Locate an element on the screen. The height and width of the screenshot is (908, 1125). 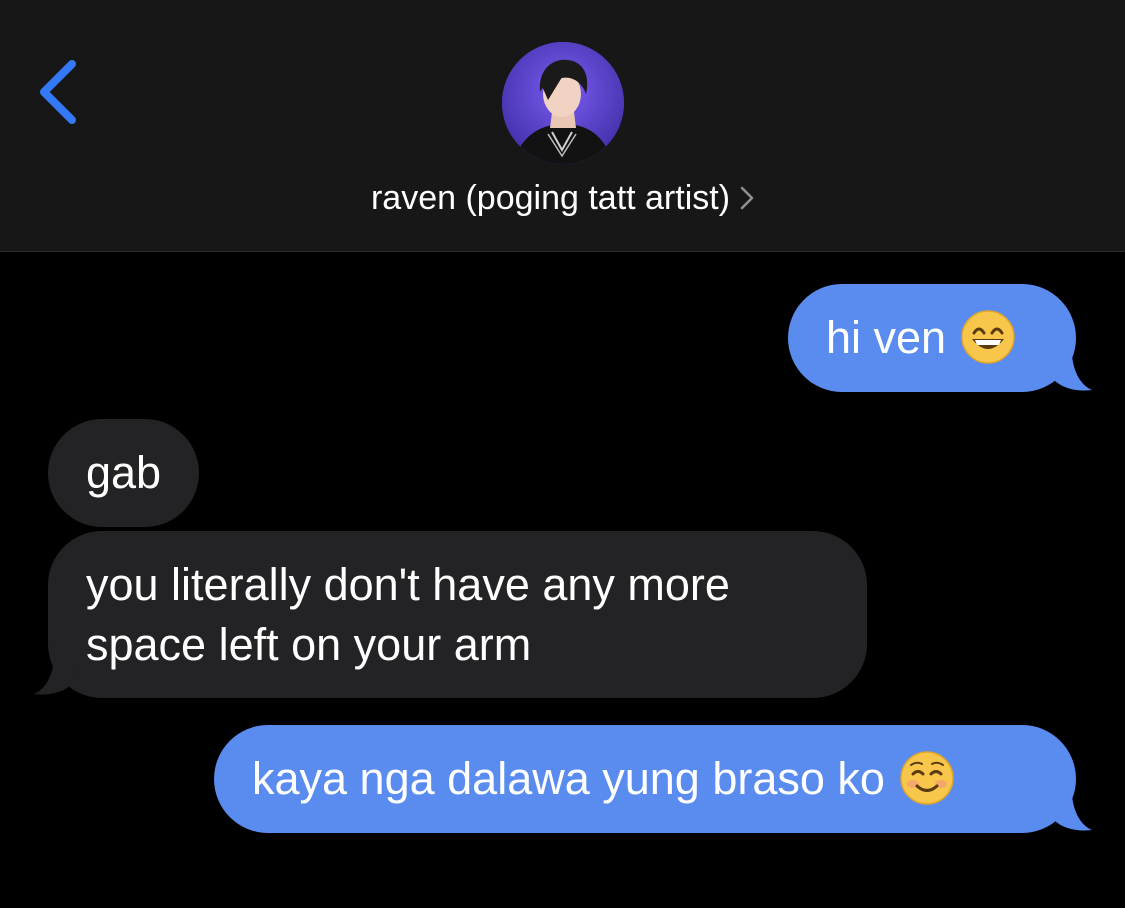
contact-name: raven (poging tatt artist) is located at coordinates (550, 198).